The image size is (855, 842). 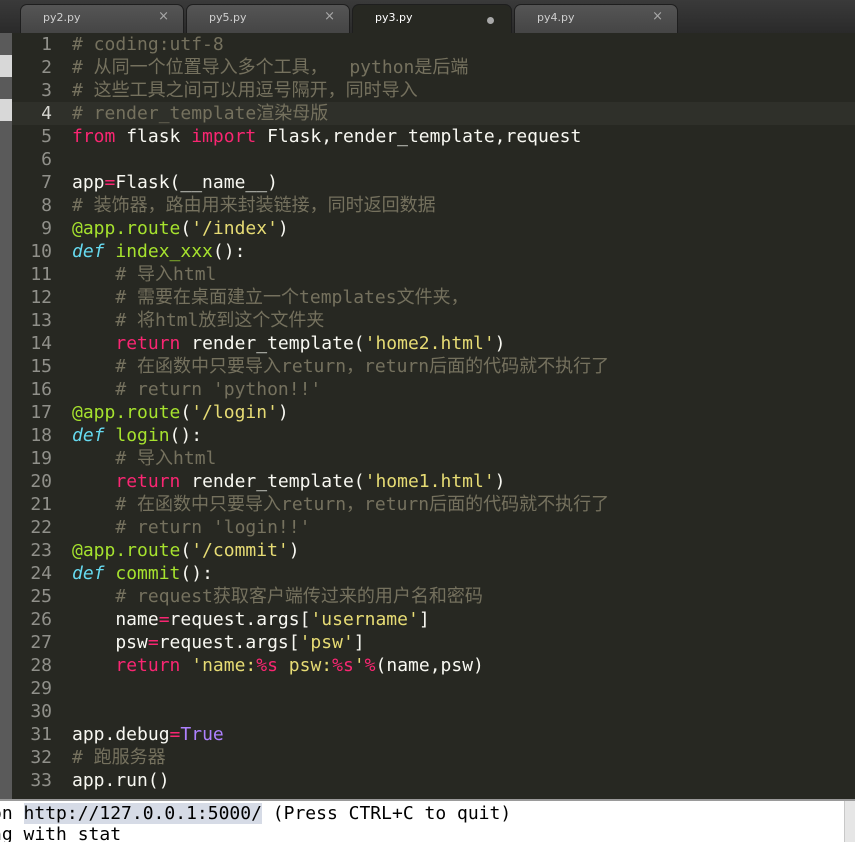 What do you see at coordinates (218, 642) in the screenshot?
I see `code-text: psw=request.args['psw']` at bounding box center [218, 642].